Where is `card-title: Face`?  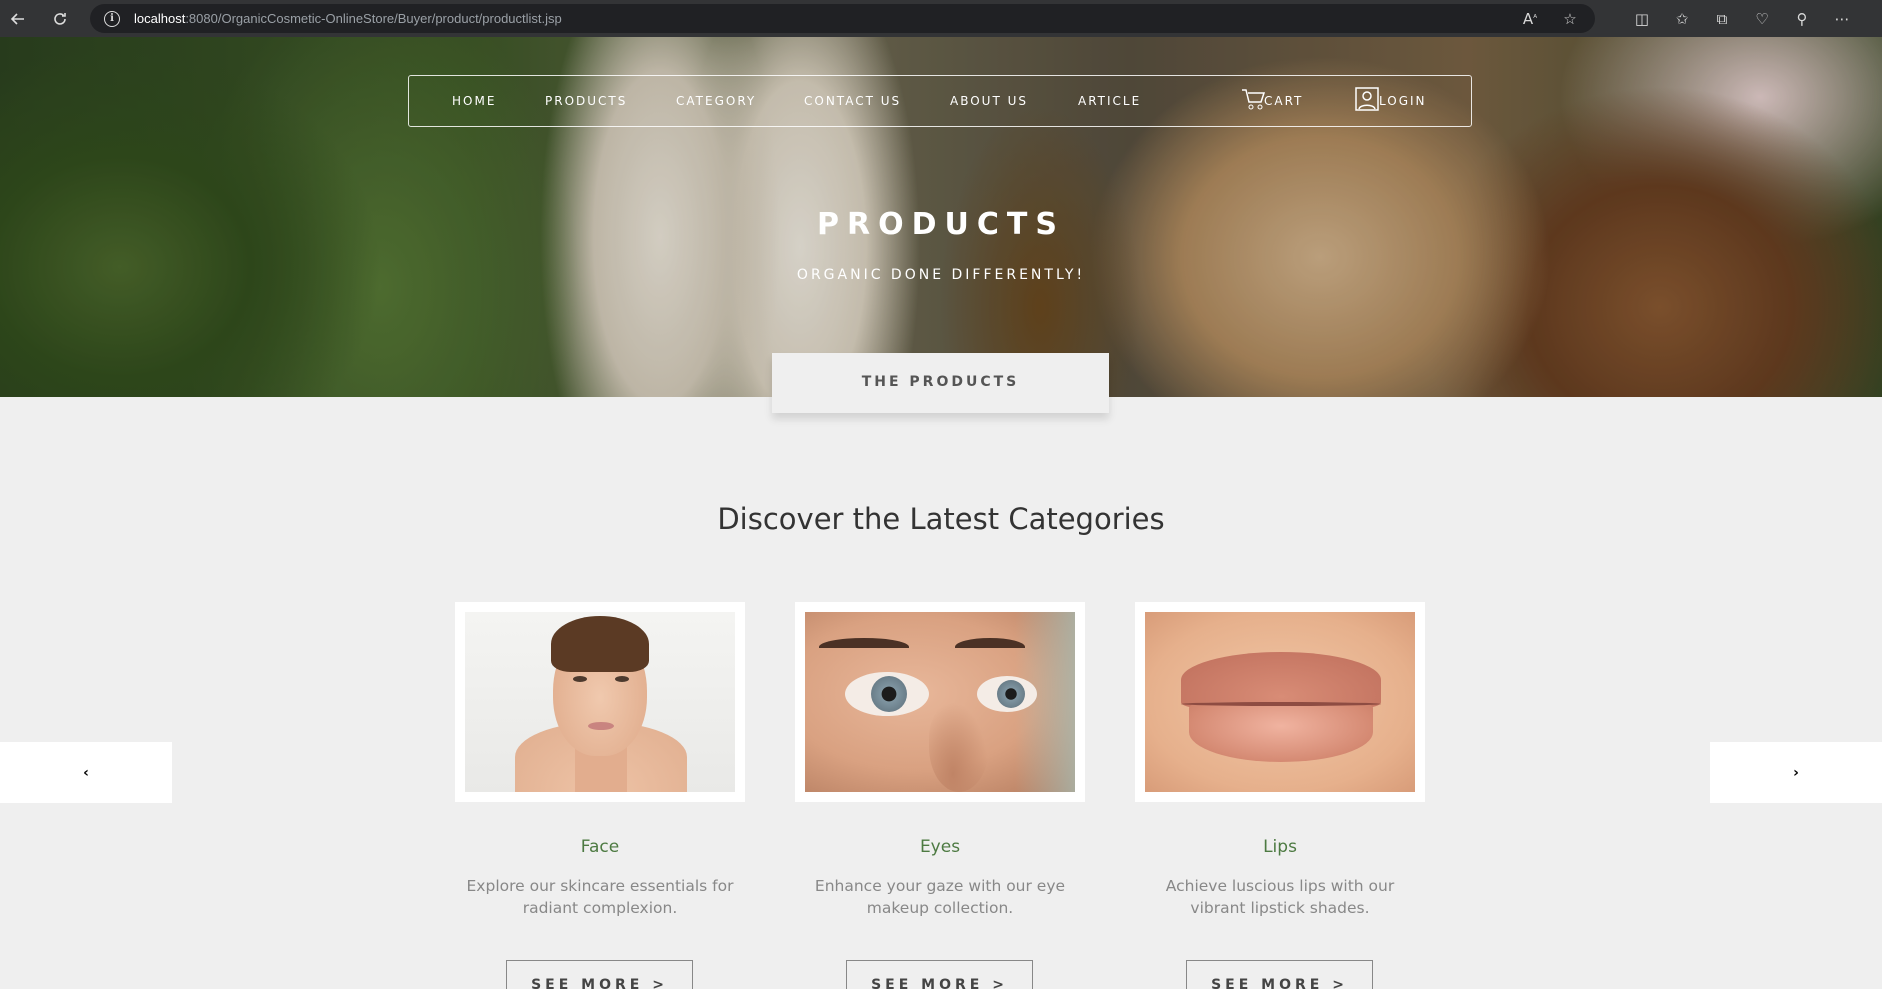 card-title: Face is located at coordinates (600, 847).